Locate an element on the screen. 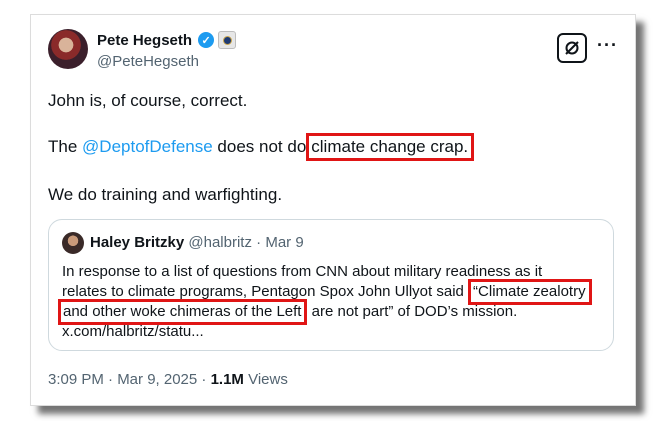 Image resolution: width=666 pixels, height=421 pixels. quoted-author-header: Haley Britzky @halbritz · Mar 9 is located at coordinates (197, 242).